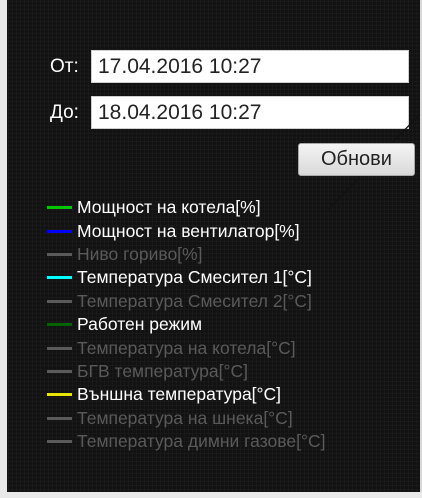 The width and height of the screenshot is (422, 498). Describe the element at coordinates (194, 277) in the screenshot. I see `legend-label: Температура Смесител 1[°C]` at that location.